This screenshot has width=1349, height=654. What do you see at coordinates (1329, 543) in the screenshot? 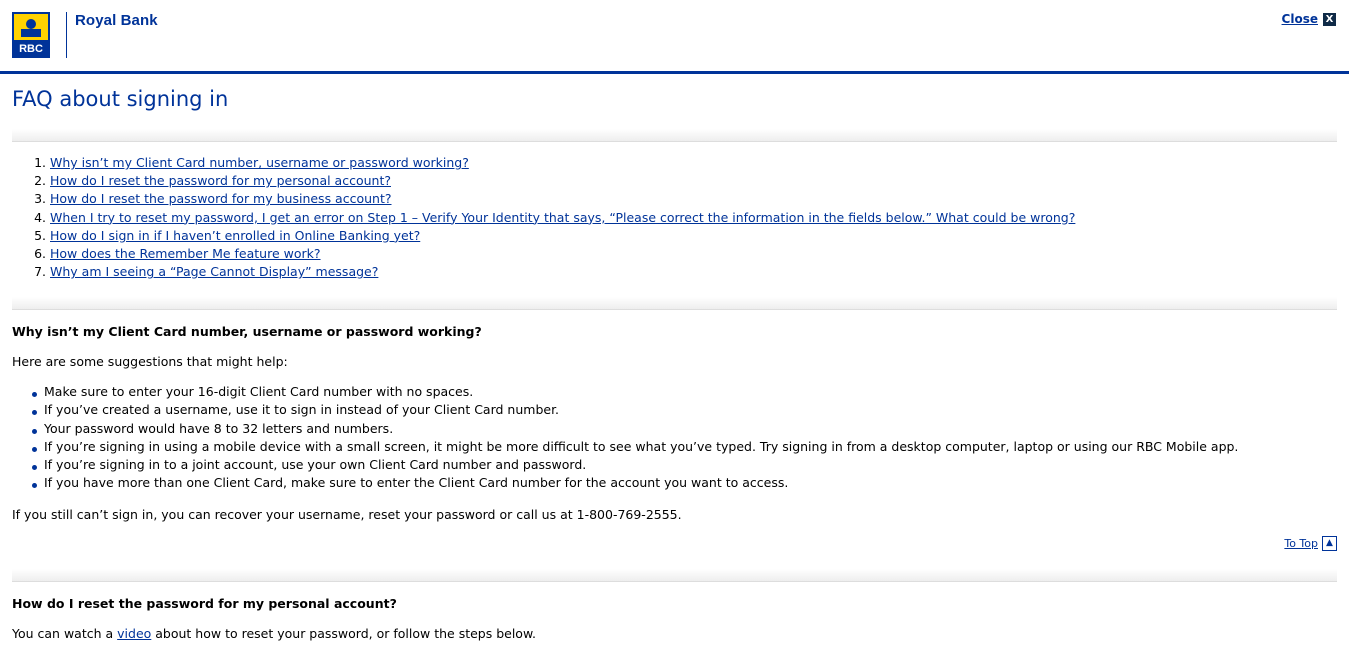
I see `chevron-up-icon: ▲` at bounding box center [1329, 543].